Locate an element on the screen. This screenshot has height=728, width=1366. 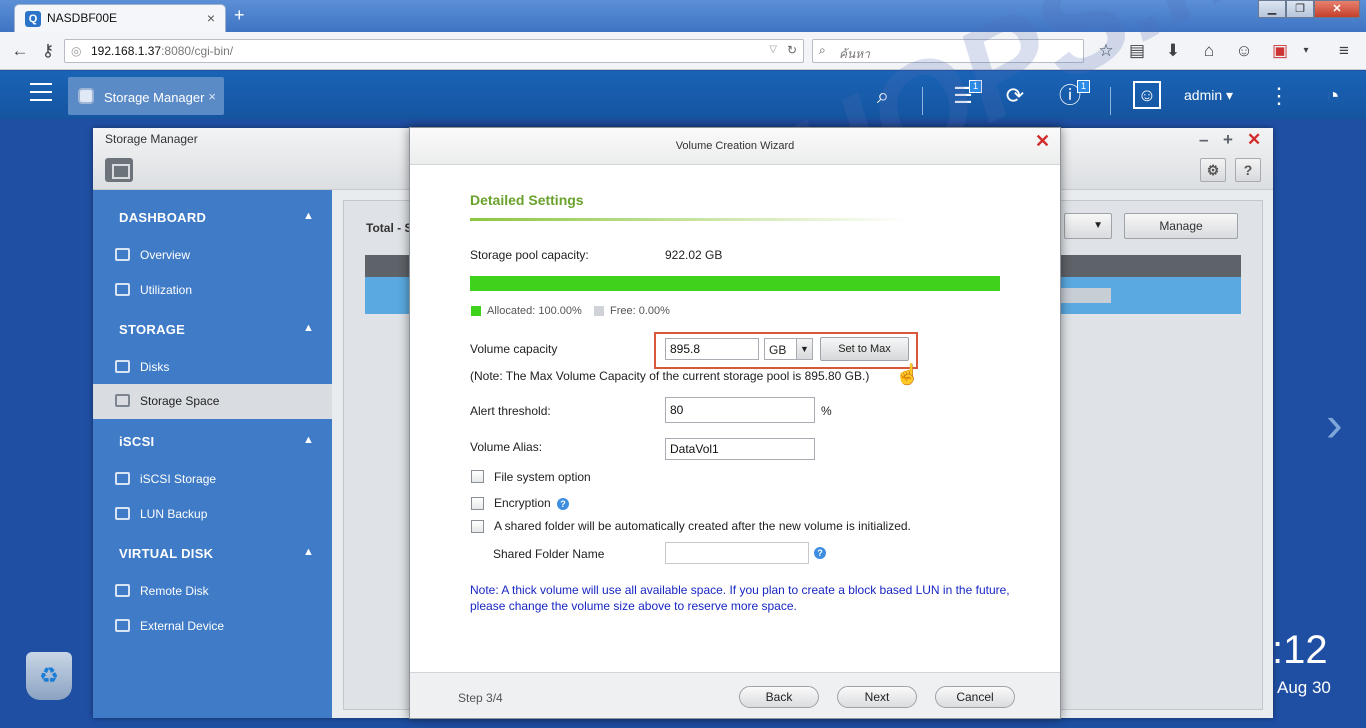
volume-alias-label: Volume Alias: is located at coordinates (506, 447).